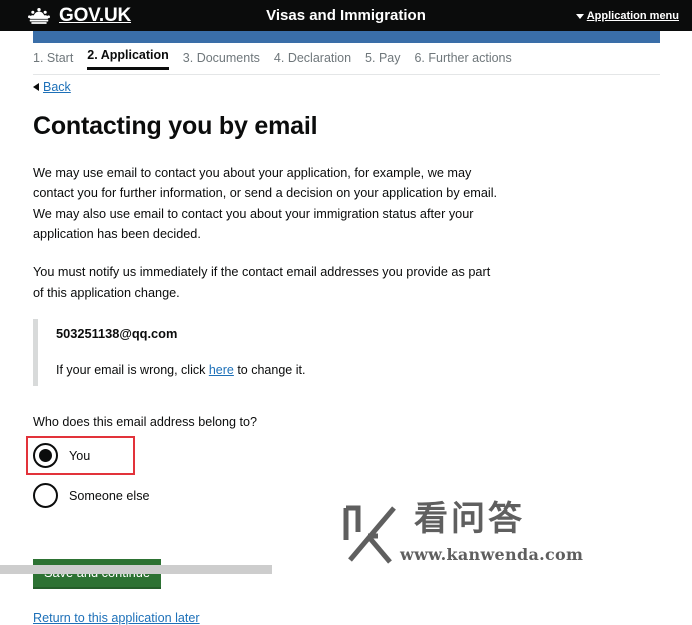 The width and height of the screenshot is (692, 625). What do you see at coordinates (221, 370) in the screenshot?
I see `change-email-link: here` at bounding box center [221, 370].